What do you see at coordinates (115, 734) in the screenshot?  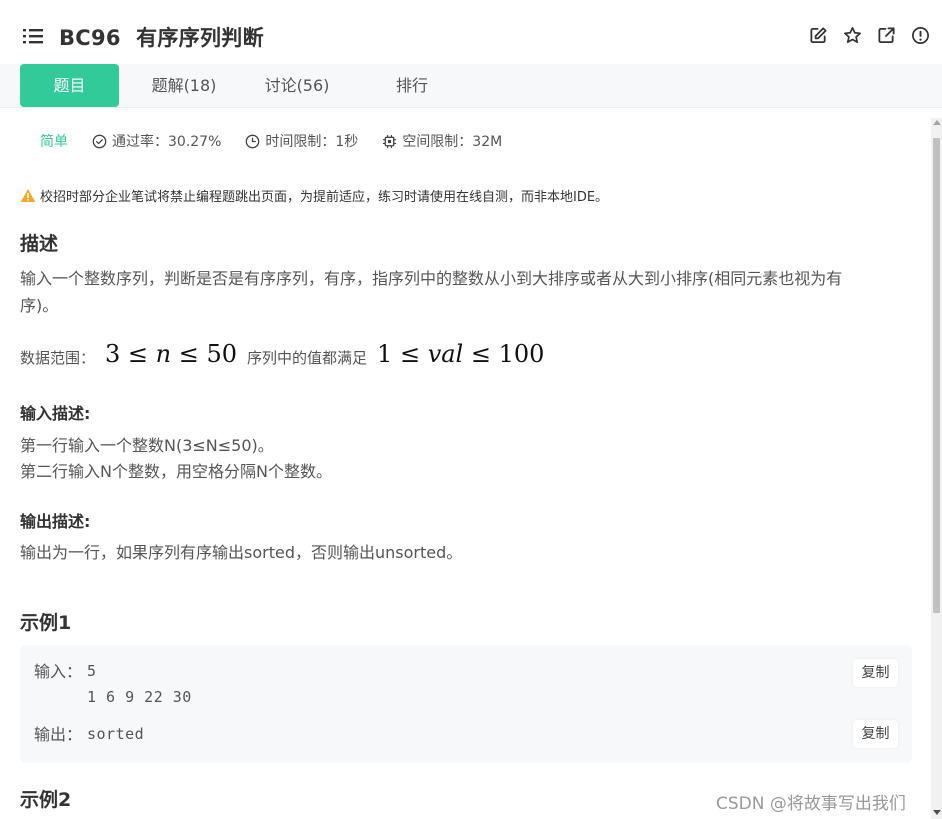 I see `example-output-value: sorted` at bounding box center [115, 734].